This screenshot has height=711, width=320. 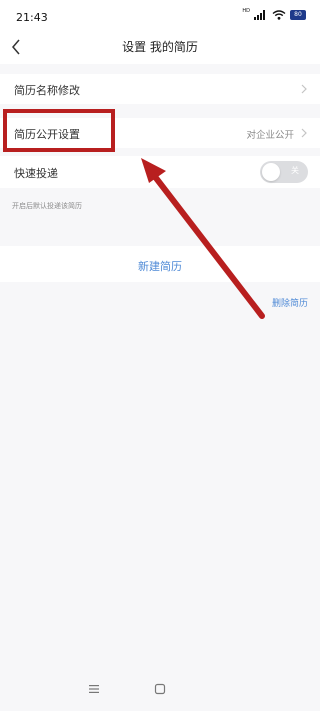 I want to click on network-label: HD, so click(x=246, y=10).